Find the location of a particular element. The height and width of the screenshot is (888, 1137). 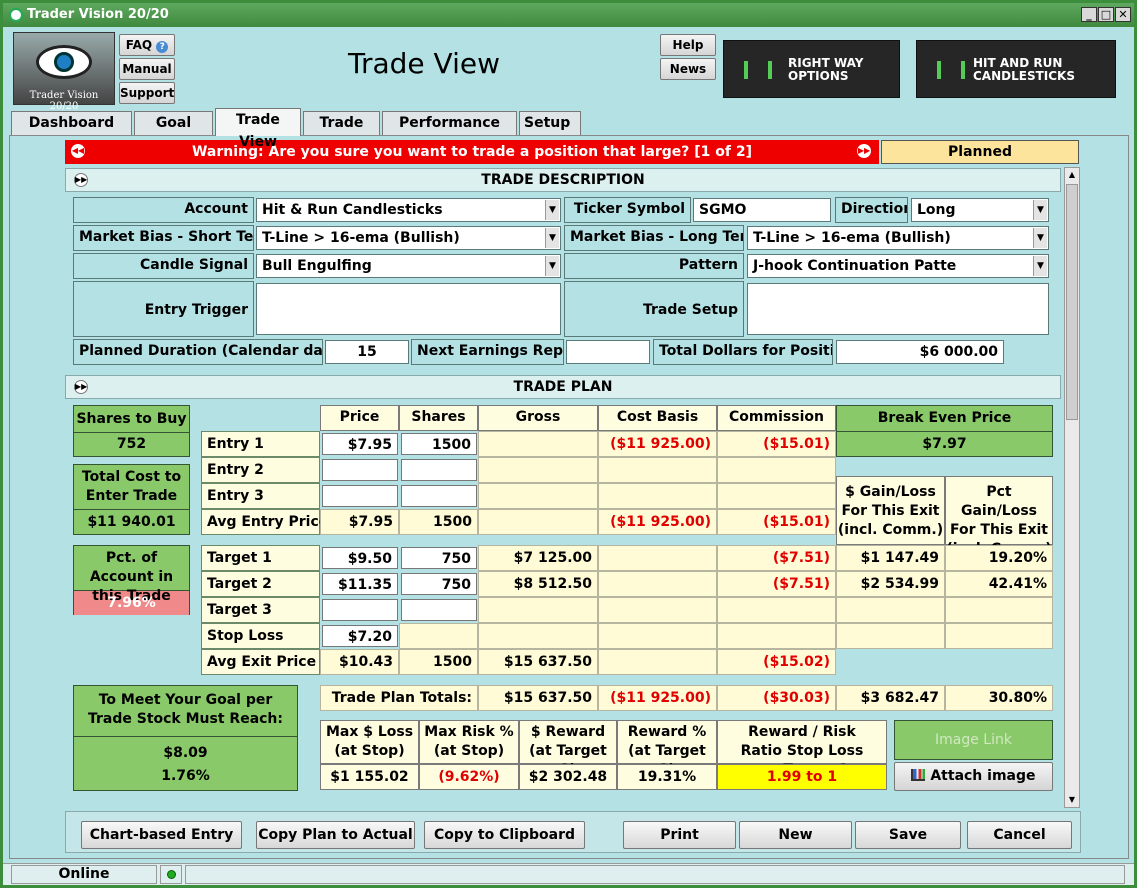

status-badge: Planned is located at coordinates (980, 152).